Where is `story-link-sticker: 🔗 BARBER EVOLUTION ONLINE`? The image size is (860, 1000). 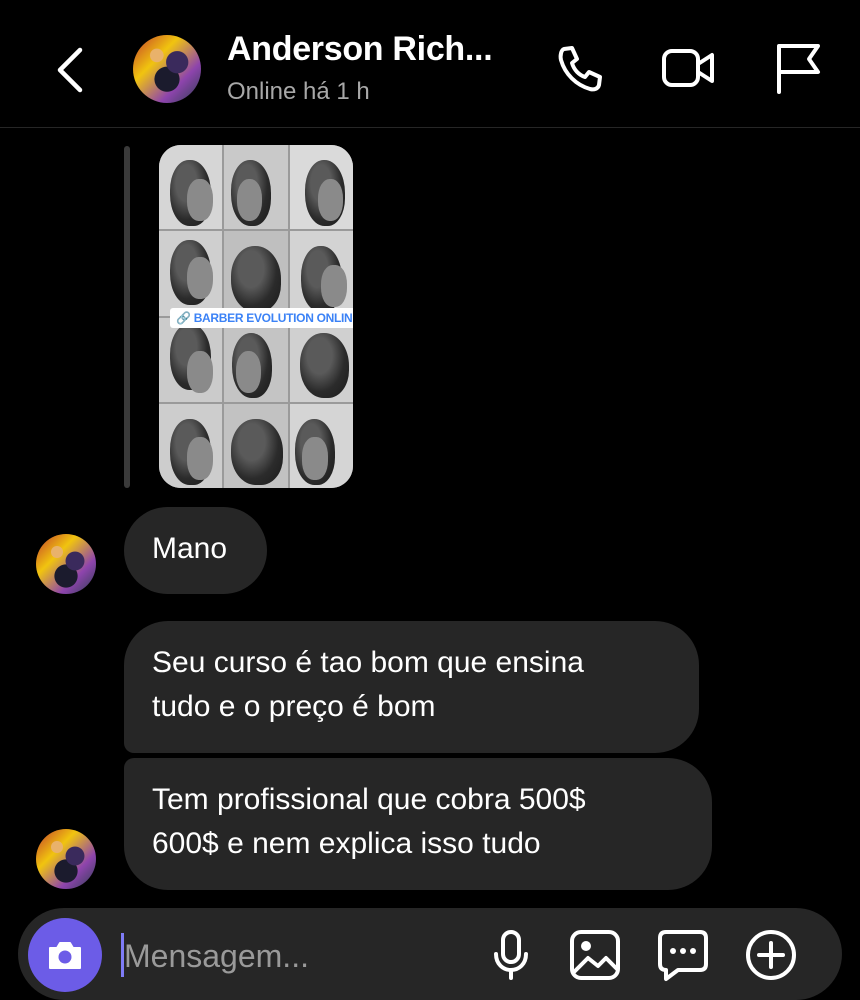 story-link-sticker: 🔗 BARBER EVOLUTION ONLINE is located at coordinates (261, 318).